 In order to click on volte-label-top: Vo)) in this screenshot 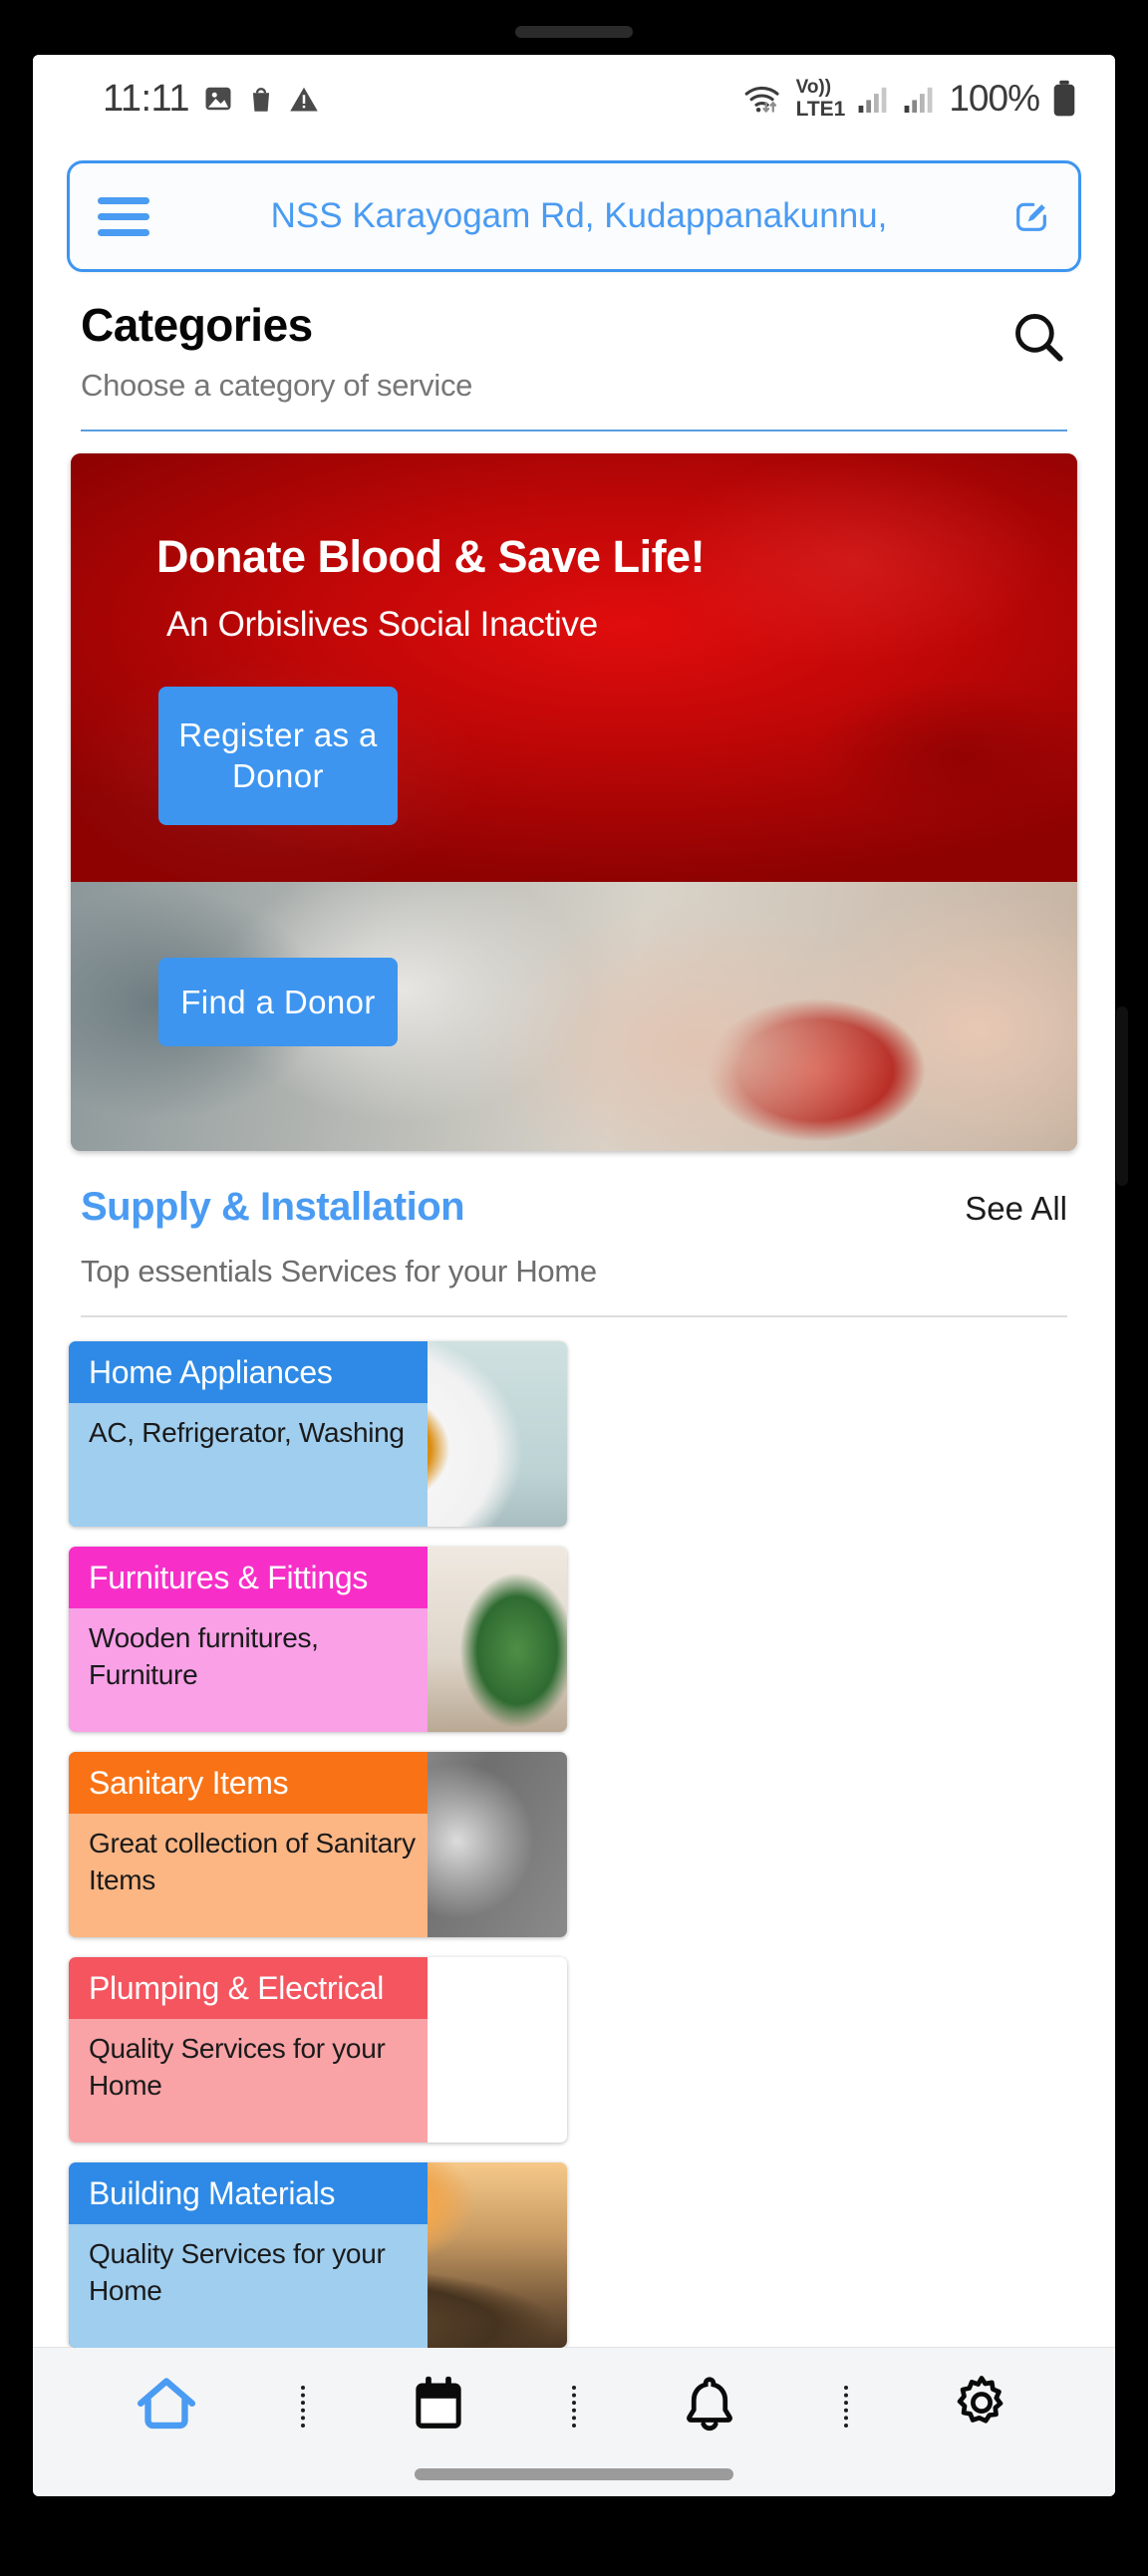, I will do `click(813, 87)`.